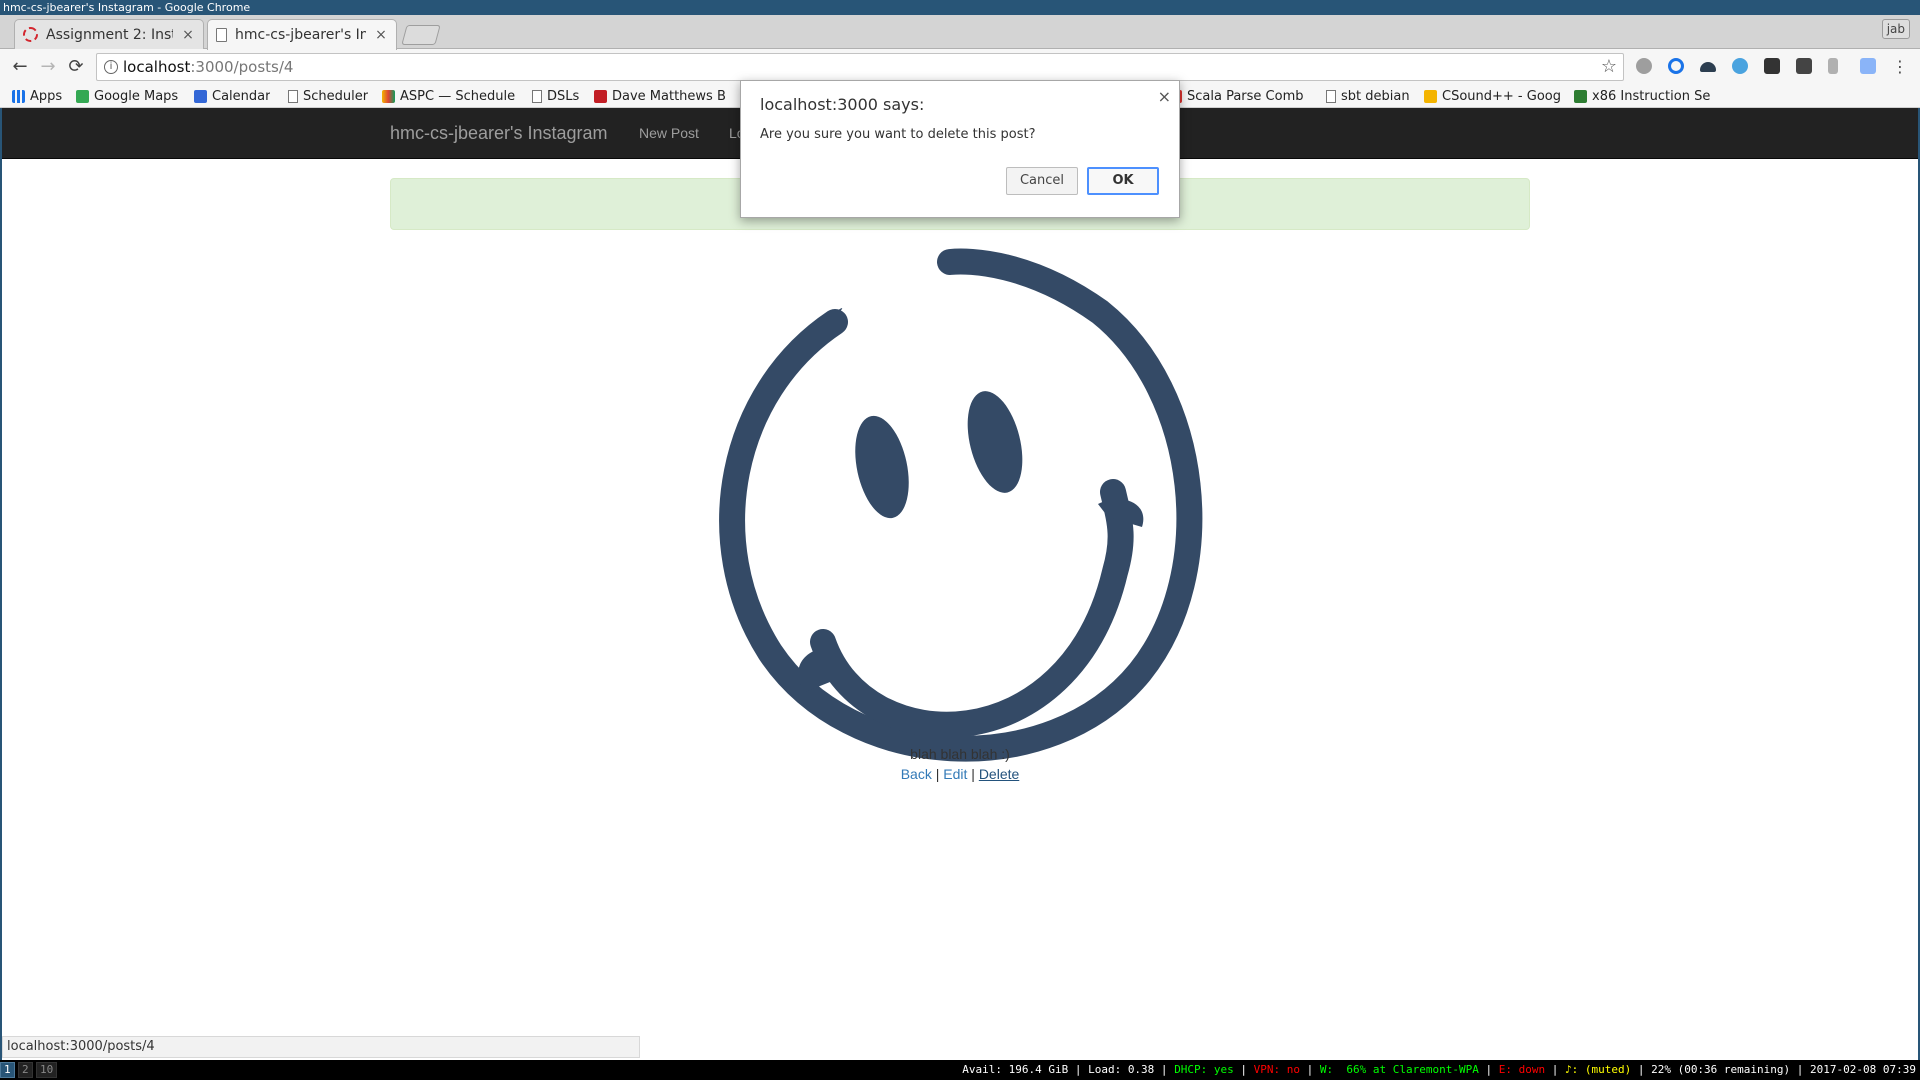 The image size is (1920, 1080). I want to click on status-block: W: 66% at Claremont-WPA, so click(1399, 1069).